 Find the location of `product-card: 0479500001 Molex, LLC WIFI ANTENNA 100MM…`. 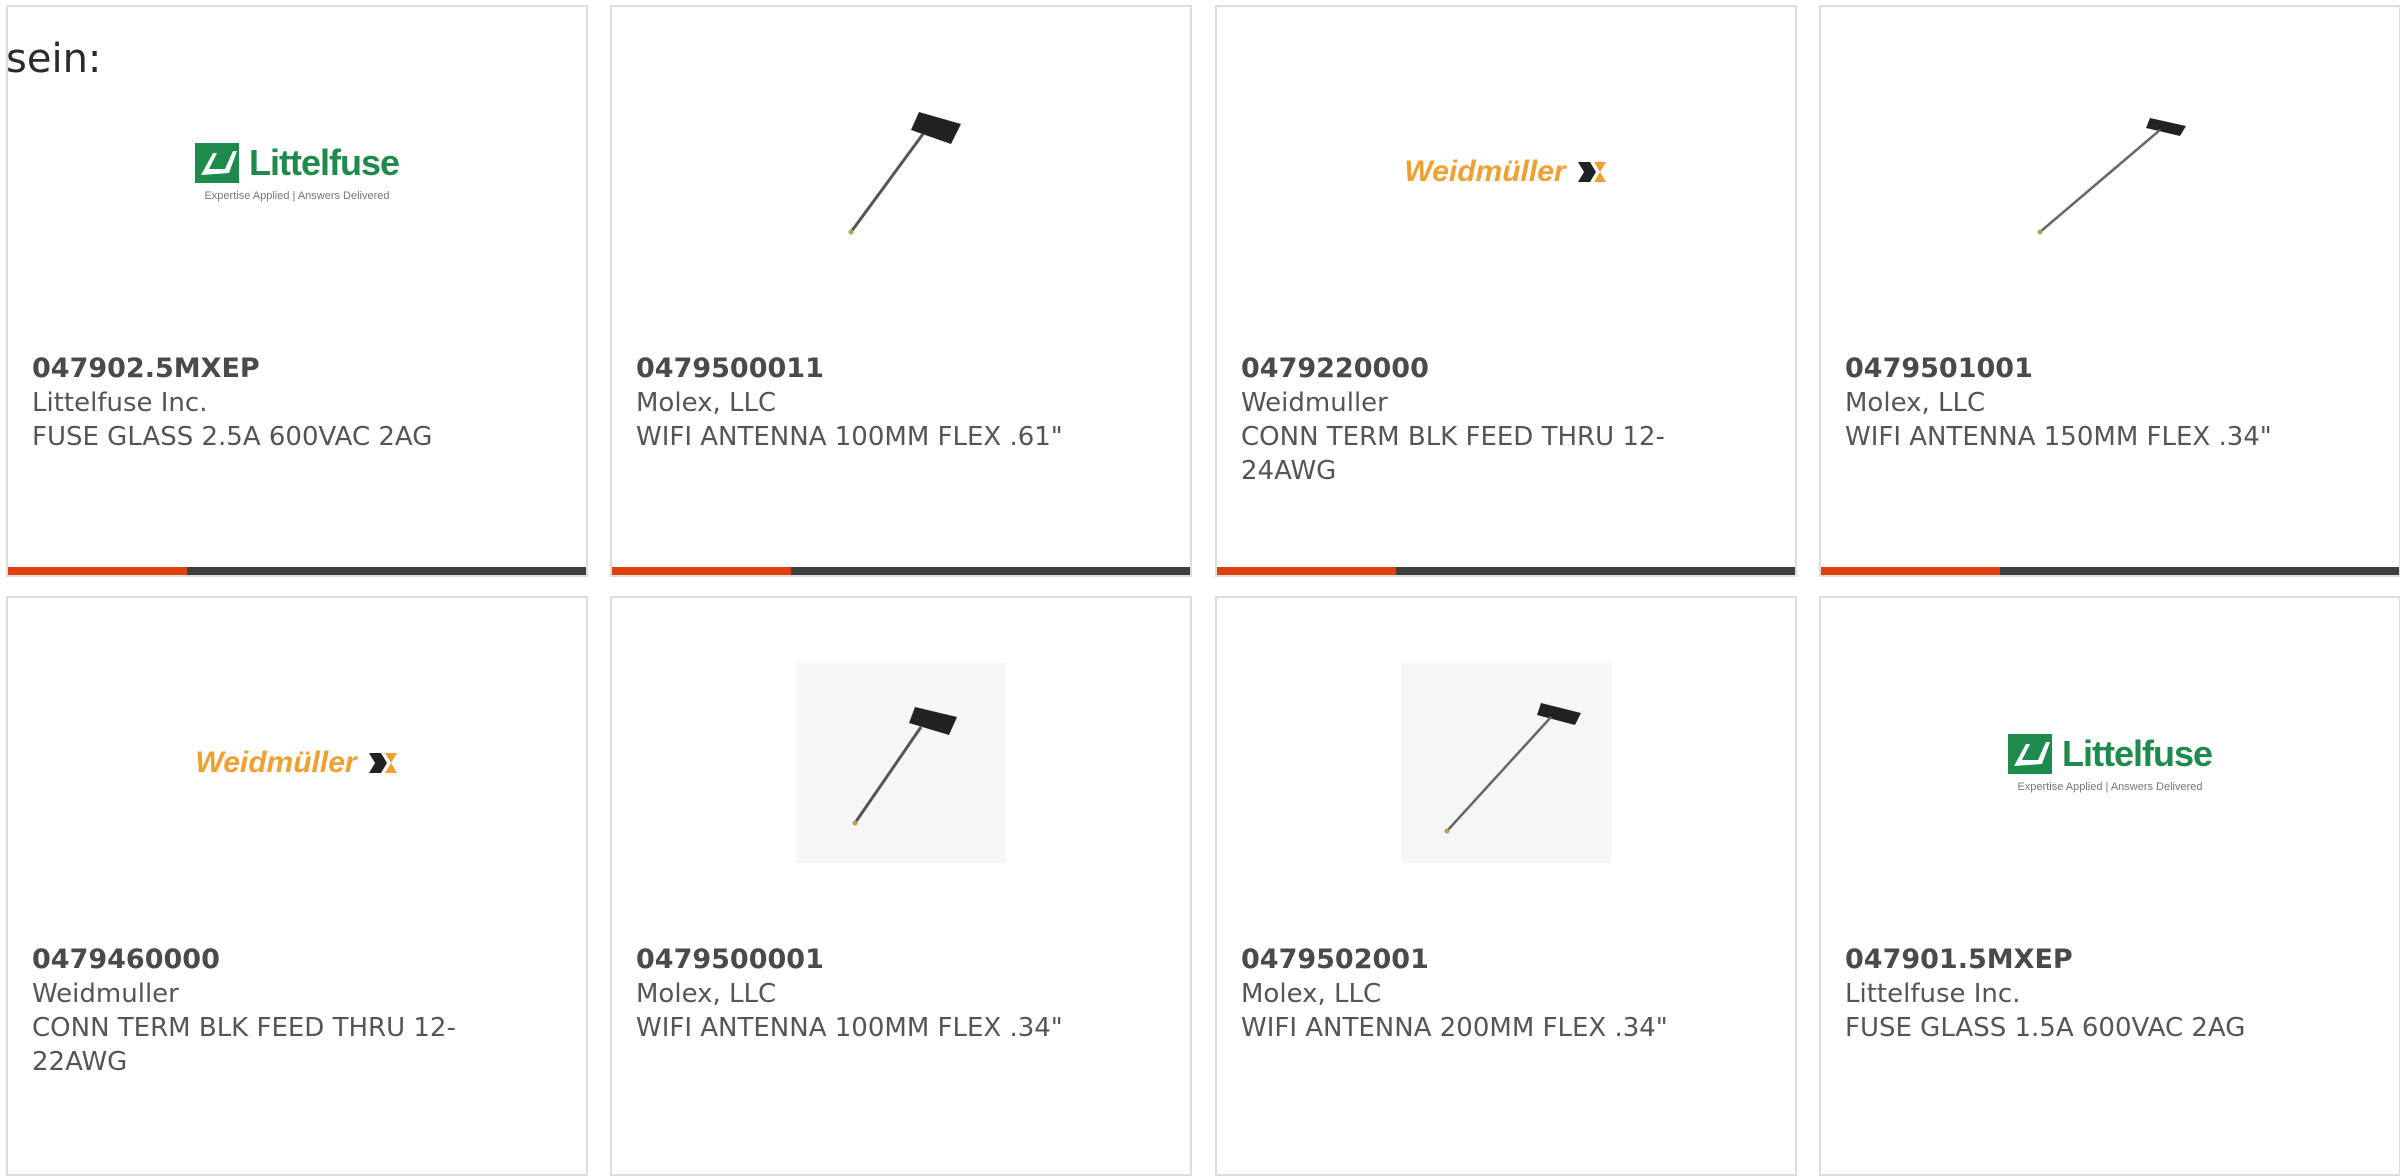

product-card: 0479500001 Molex, LLC WIFI ANTENNA 100MM… is located at coordinates (901, 886).